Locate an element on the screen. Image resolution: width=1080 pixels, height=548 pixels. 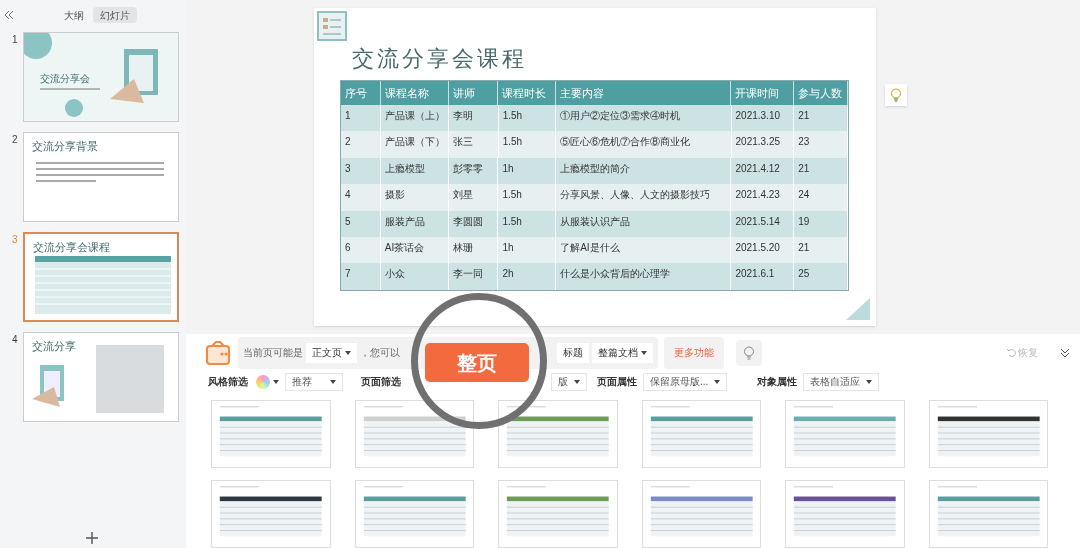
table-cell: 李一同 is located at coordinates (473, 276).